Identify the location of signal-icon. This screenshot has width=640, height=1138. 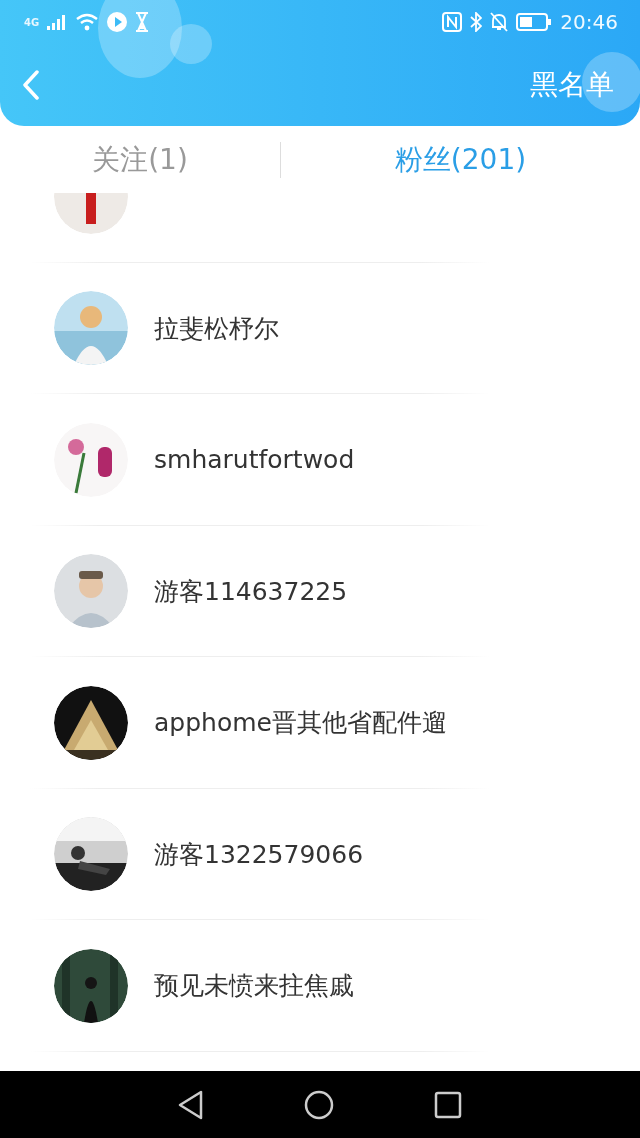
(57, 22).